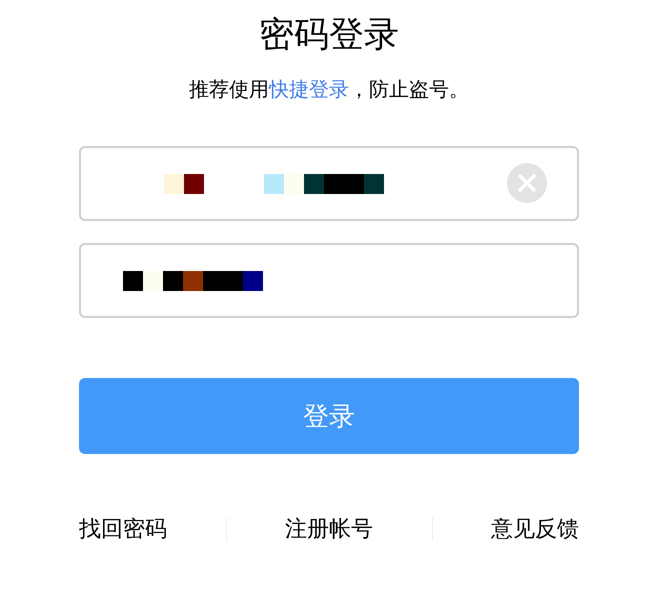 This screenshot has height=590, width=658. Describe the element at coordinates (123, 529) in the screenshot. I see `footer-link: 找回密码` at that location.